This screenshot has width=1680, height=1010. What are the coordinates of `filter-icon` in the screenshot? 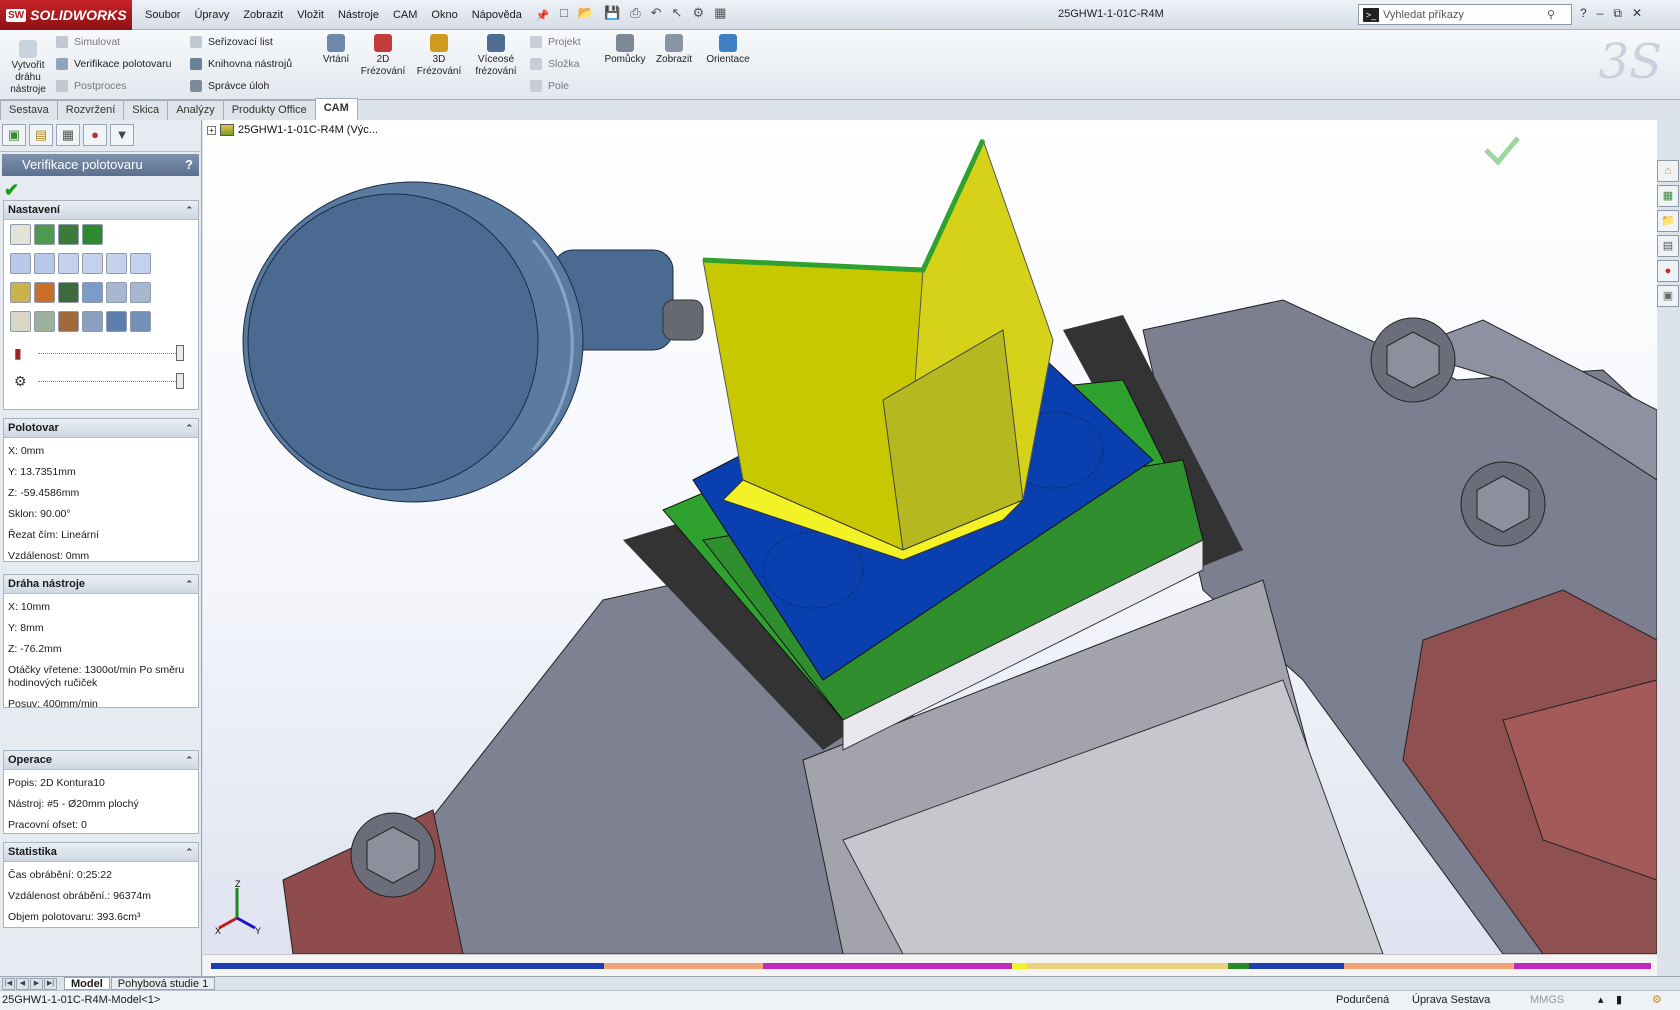 It's located at (92, 321).